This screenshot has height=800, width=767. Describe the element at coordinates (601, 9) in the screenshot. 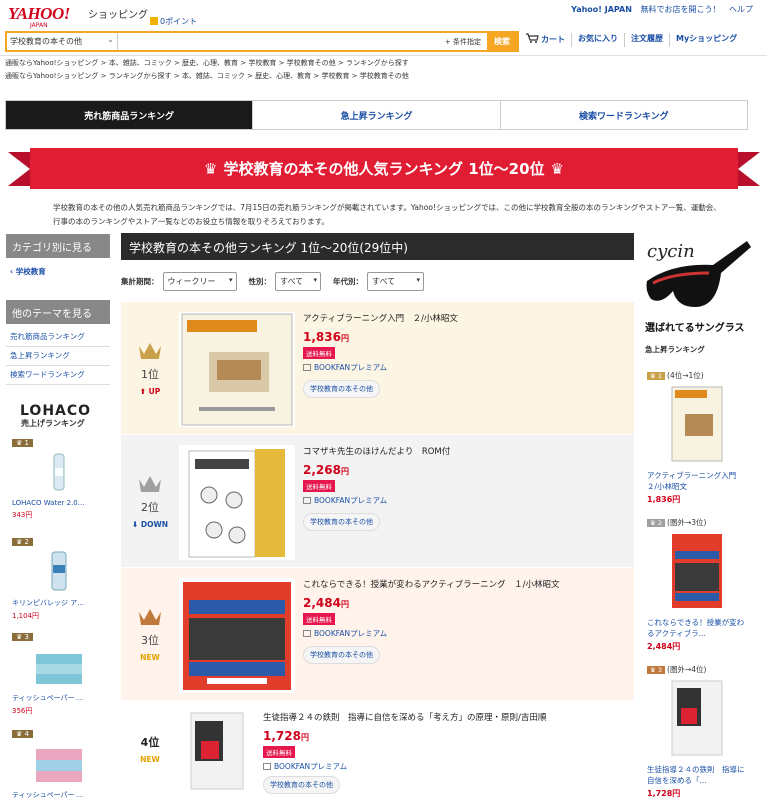

I see `yahoo-japan-link: Yahoo! JAPAN` at that location.